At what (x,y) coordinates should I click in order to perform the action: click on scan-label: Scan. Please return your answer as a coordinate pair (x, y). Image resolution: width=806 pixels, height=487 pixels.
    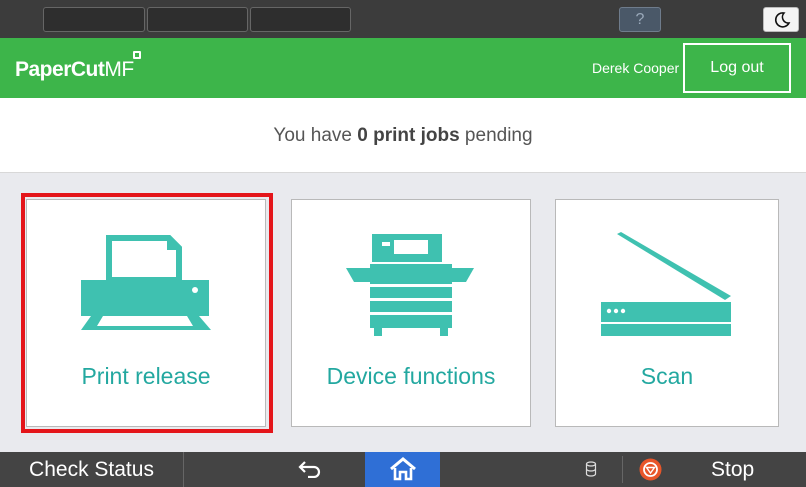
    Looking at the image, I should click on (667, 376).